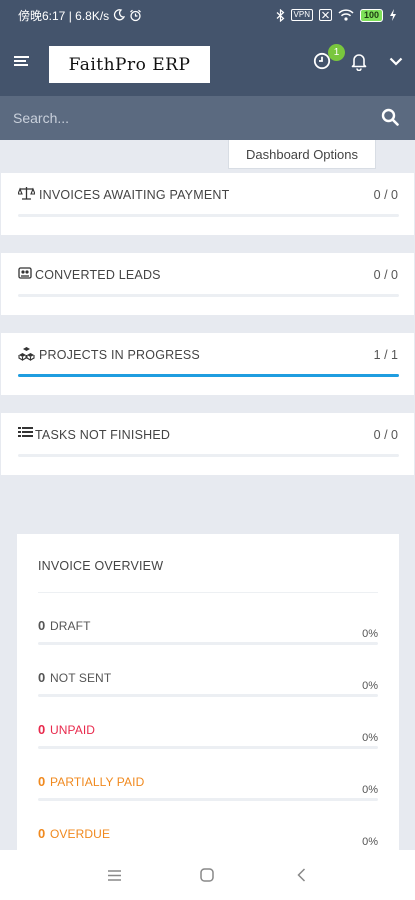 This screenshot has height=900, width=415. I want to click on invoice-status-label: PARTIALLY PAID, so click(97, 782).